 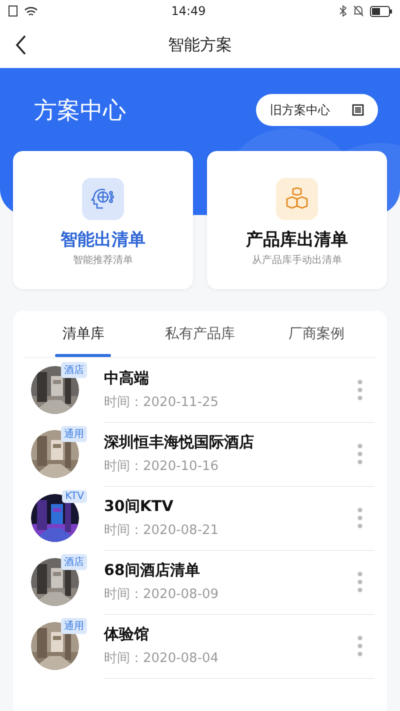 I want to click on page-title: 智能方案, so click(x=200, y=45).